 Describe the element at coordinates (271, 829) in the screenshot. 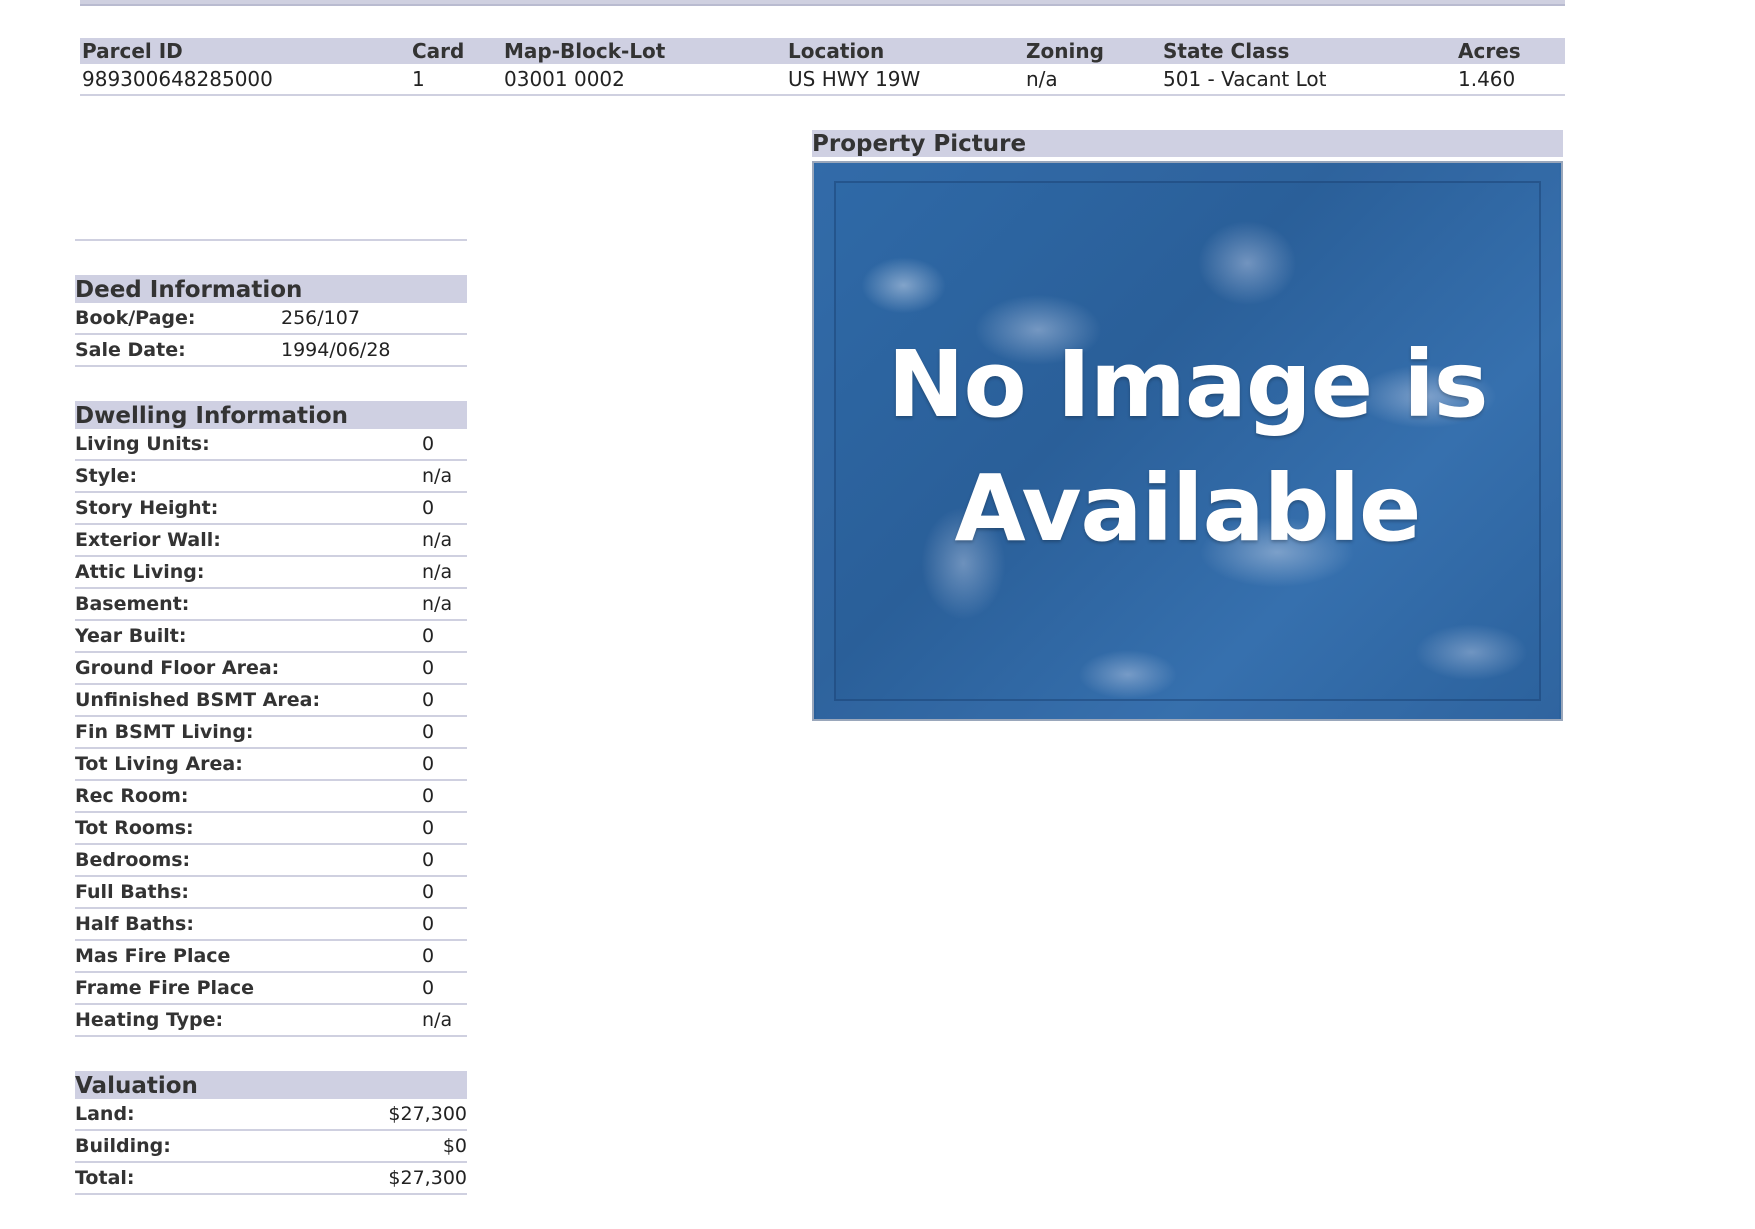

I see `dwelling-row: Tot Rooms: 0` at that location.